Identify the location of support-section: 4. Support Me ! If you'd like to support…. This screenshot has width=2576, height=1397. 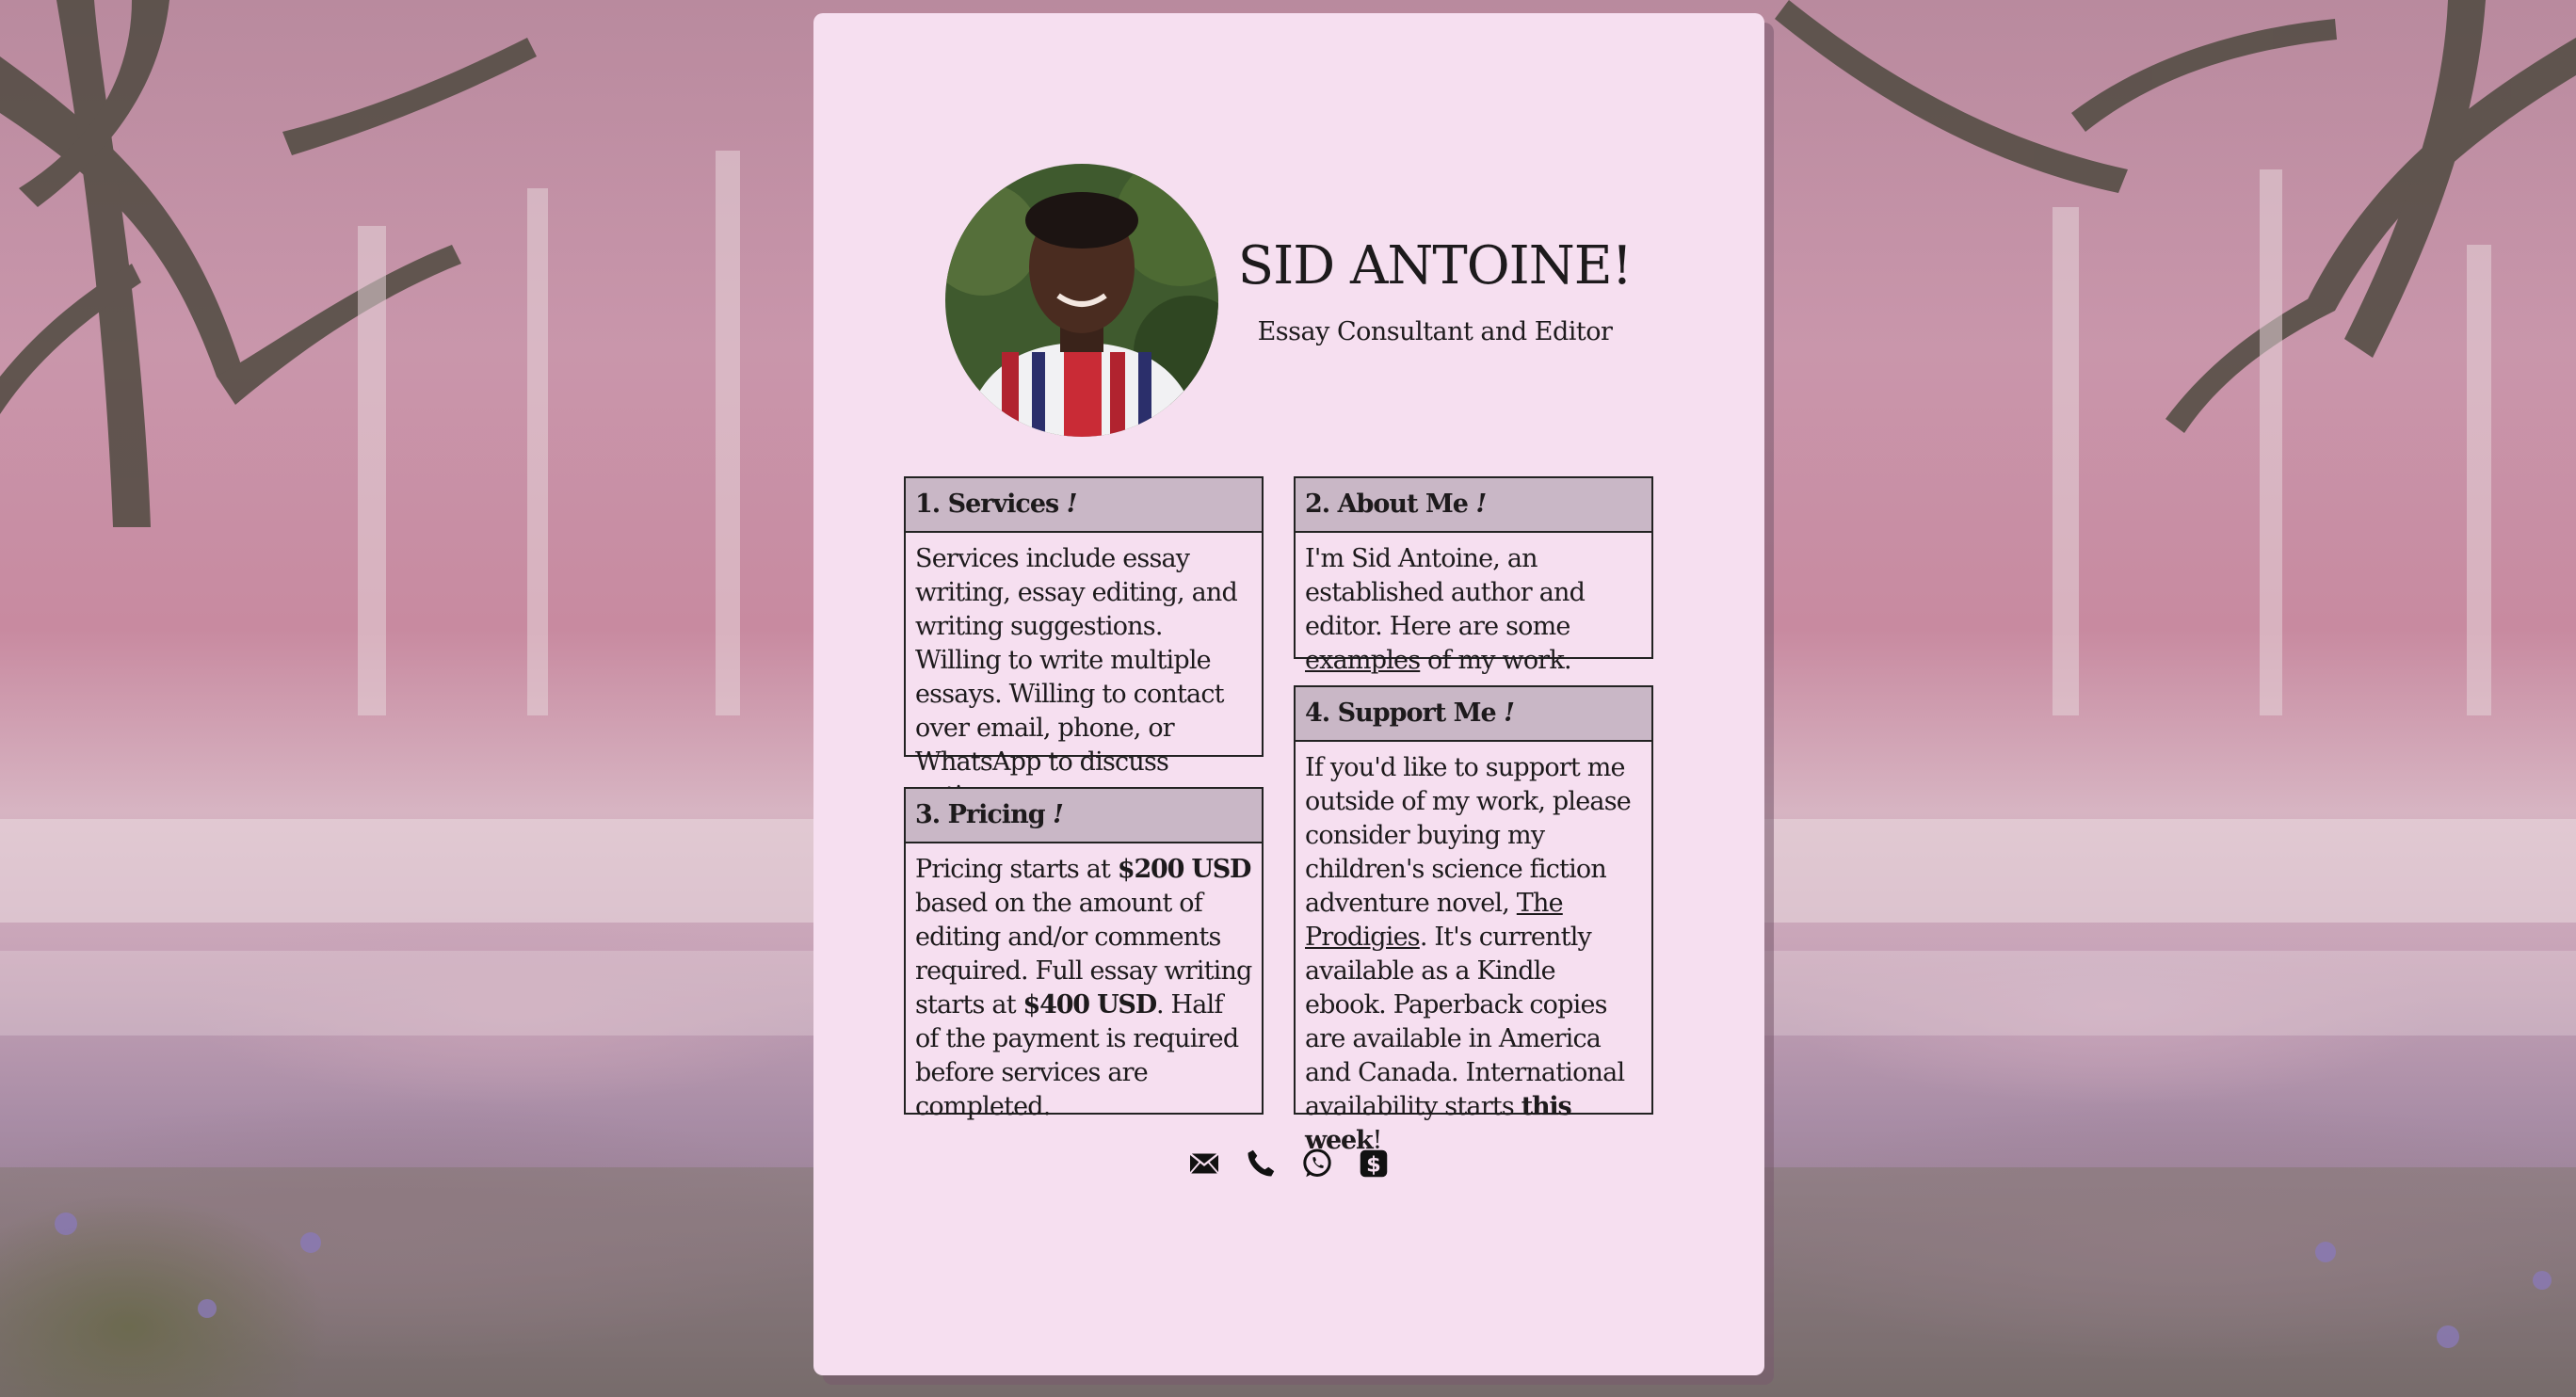
(1473, 920).